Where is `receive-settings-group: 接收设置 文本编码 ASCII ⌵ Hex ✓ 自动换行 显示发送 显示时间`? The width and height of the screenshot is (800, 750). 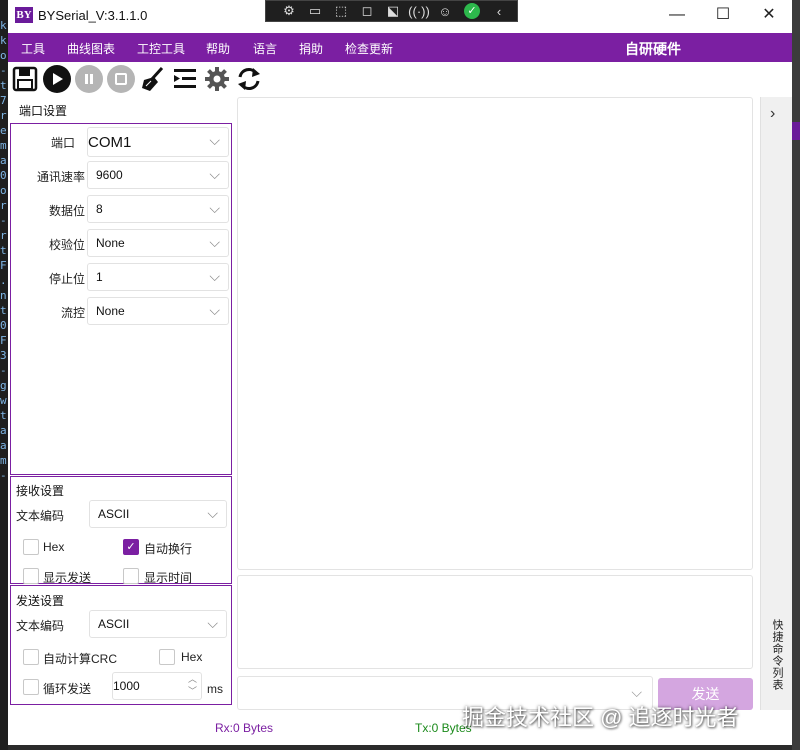 receive-settings-group: 接收设置 文本编码 ASCII ⌵ Hex ✓ 自动换行 显示发送 显示时间 is located at coordinates (121, 530).